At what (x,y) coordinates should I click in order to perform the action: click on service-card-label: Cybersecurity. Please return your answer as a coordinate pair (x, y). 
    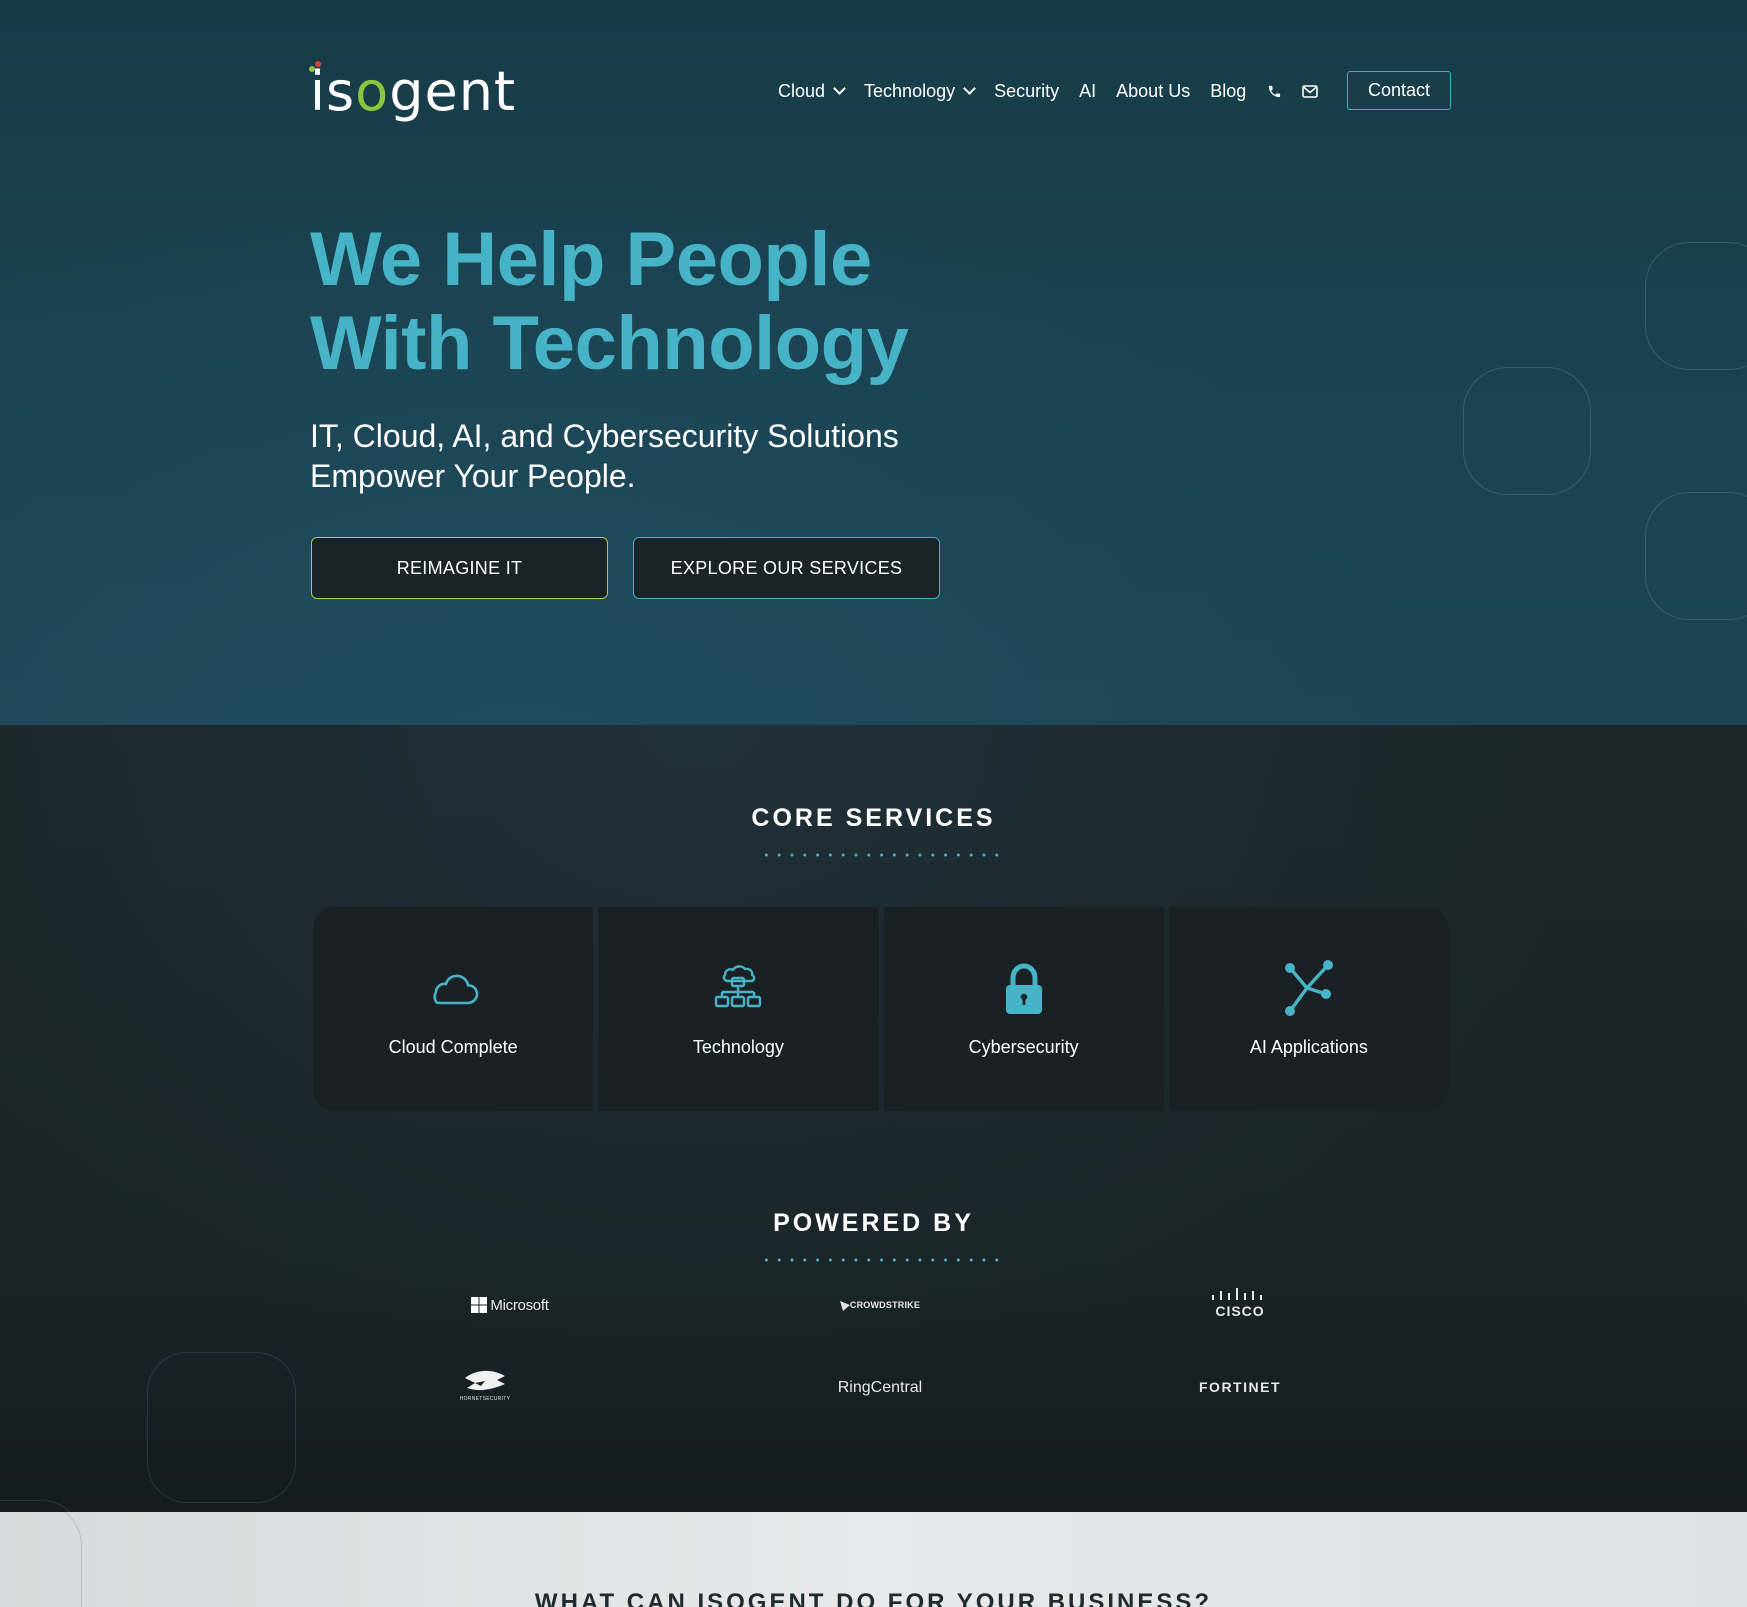
    Looking at the image, I should click on (1023, 1047).